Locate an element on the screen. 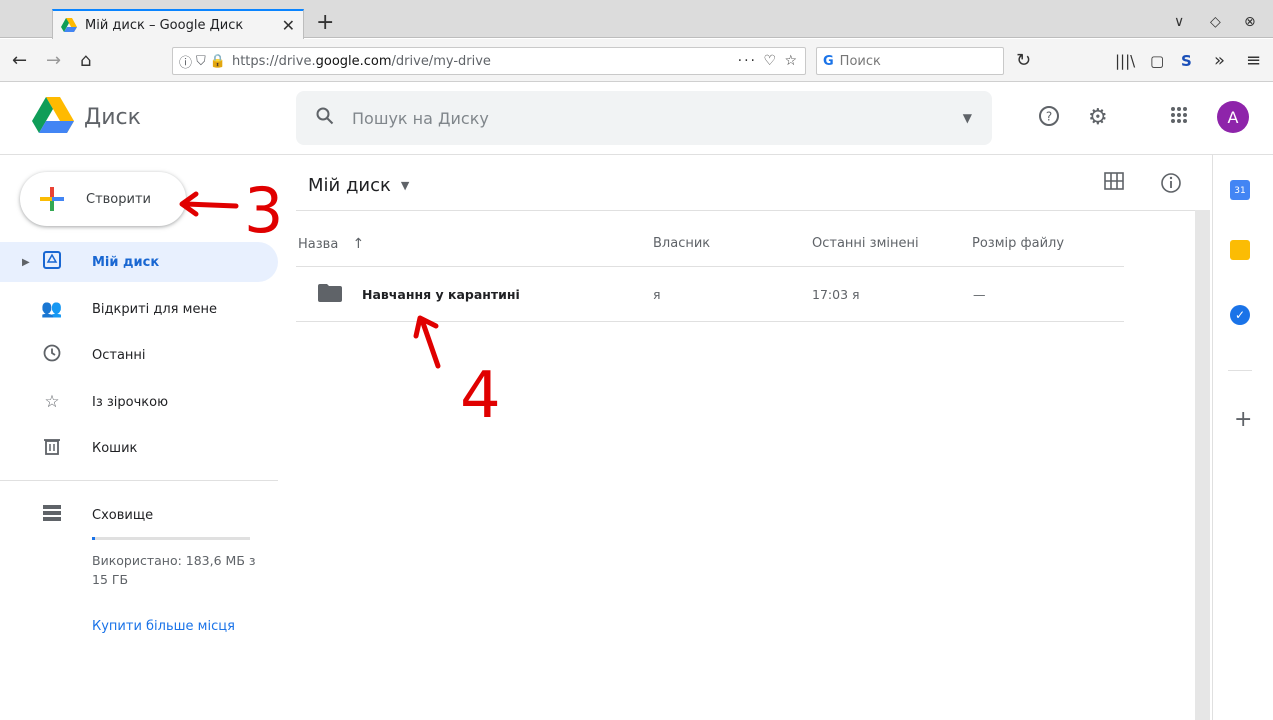 This screenshot has width=1273, height=720. folder-icon is located at coordinates (330, 295).